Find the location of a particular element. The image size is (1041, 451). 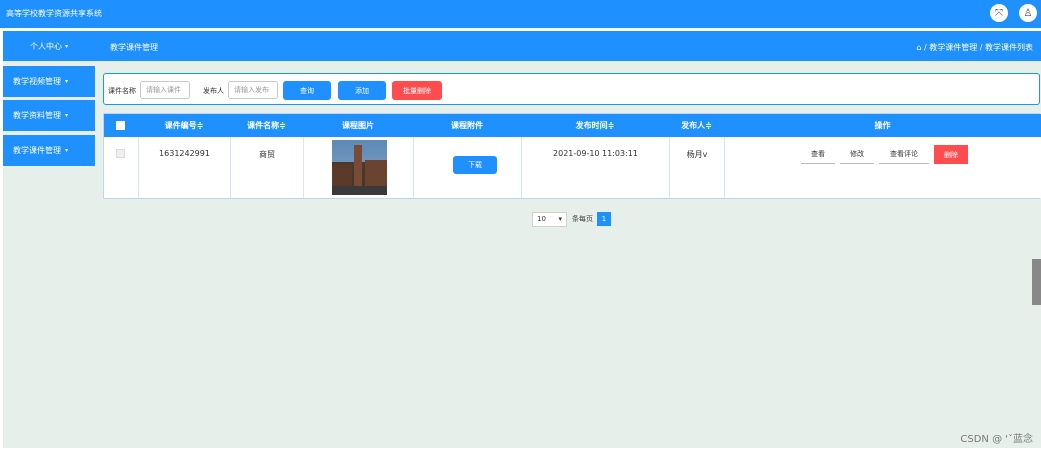

delete-button: 删除 is located at coordinates (951, 154).